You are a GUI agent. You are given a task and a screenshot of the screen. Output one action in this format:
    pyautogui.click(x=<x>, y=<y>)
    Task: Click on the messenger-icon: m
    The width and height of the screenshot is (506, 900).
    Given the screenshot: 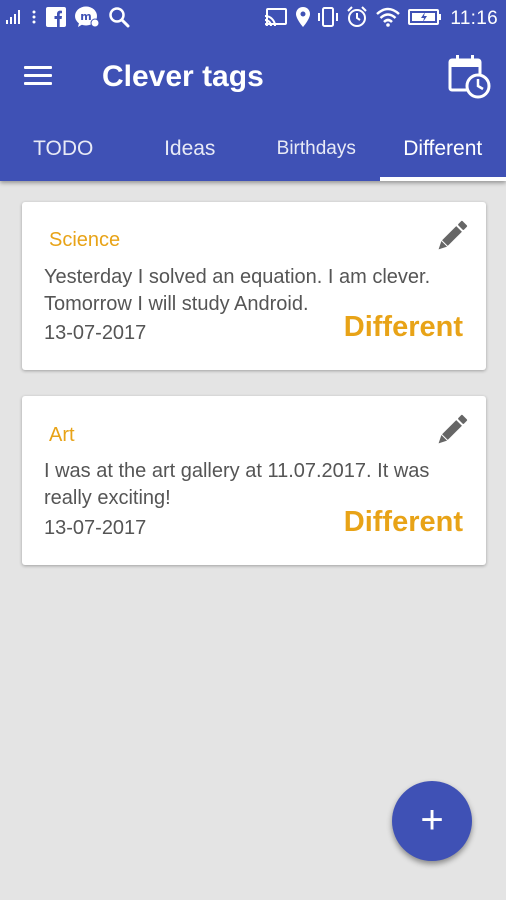 What is the action you would take?
    pyautogui.click(x=87, y=19)
    